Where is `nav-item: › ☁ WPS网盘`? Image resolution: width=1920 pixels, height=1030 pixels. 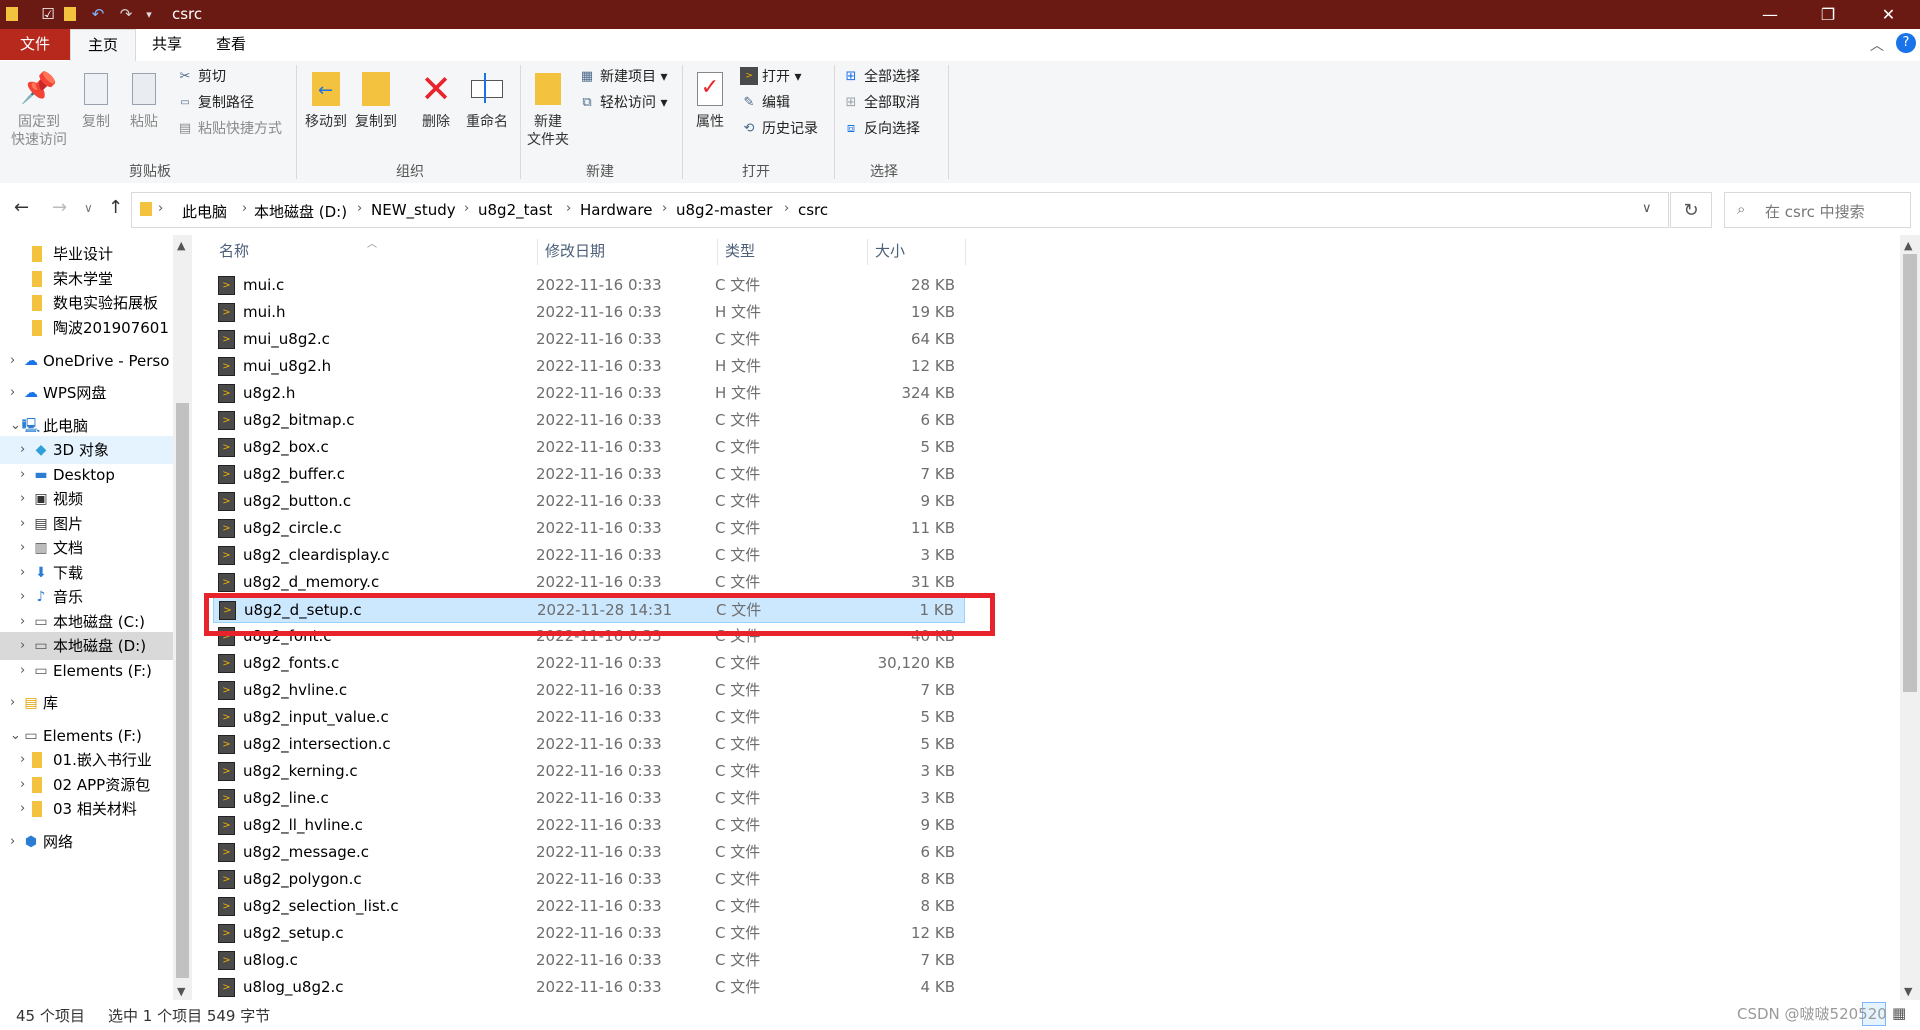
nav-item: › ☁ WPS网盘 is located at coordinates (86, 393).